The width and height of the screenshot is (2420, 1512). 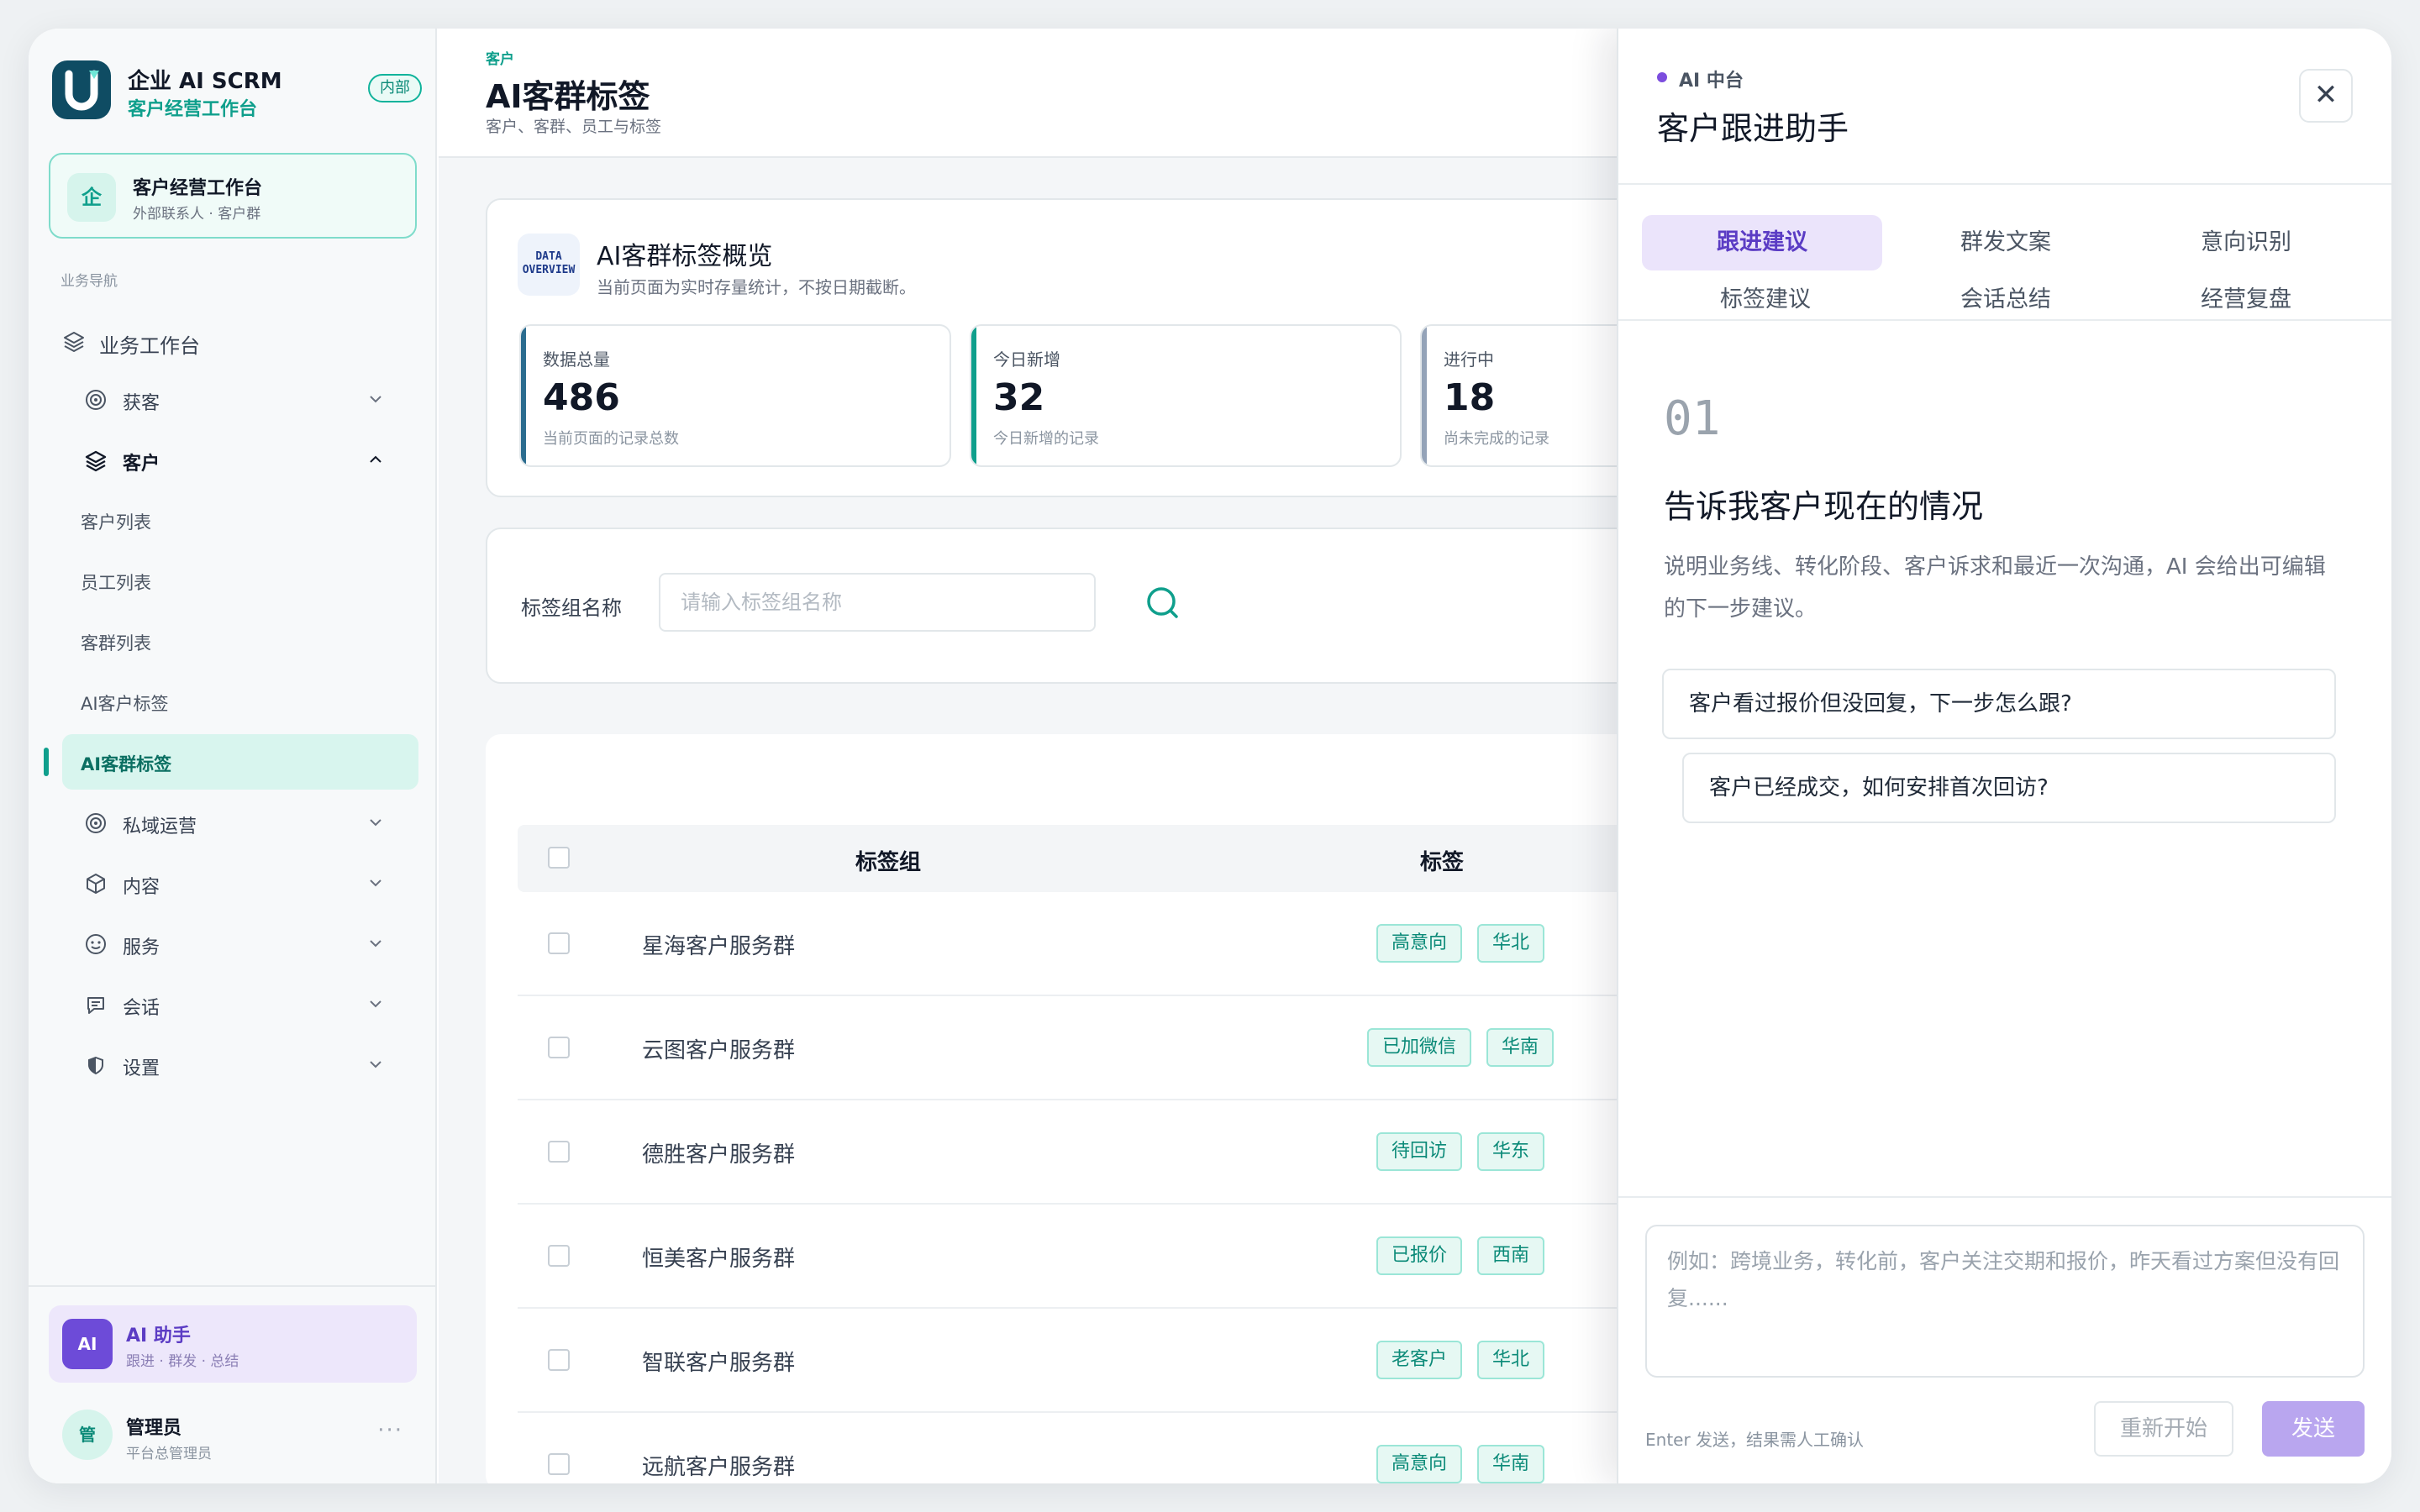 What do you see at coordinates (142, 887) in the screenshot?
I see `nav-item-label: 内容` at bounding box center [142, 887].